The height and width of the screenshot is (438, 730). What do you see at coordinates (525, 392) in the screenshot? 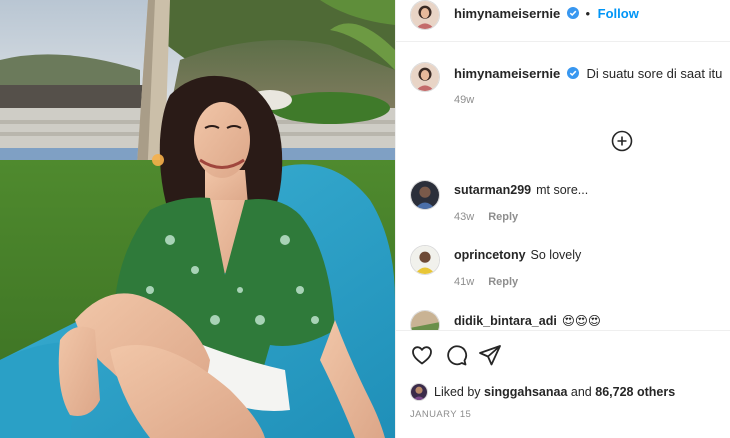
I see `liker-username: singgahsanaa` at bounding box center [525, 392].